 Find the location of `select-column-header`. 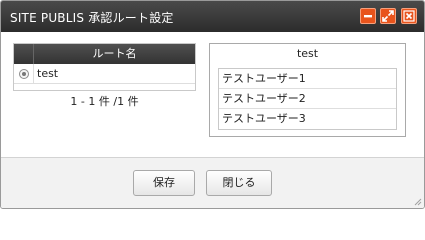

select-column-header is located at coordinates (24, 54).